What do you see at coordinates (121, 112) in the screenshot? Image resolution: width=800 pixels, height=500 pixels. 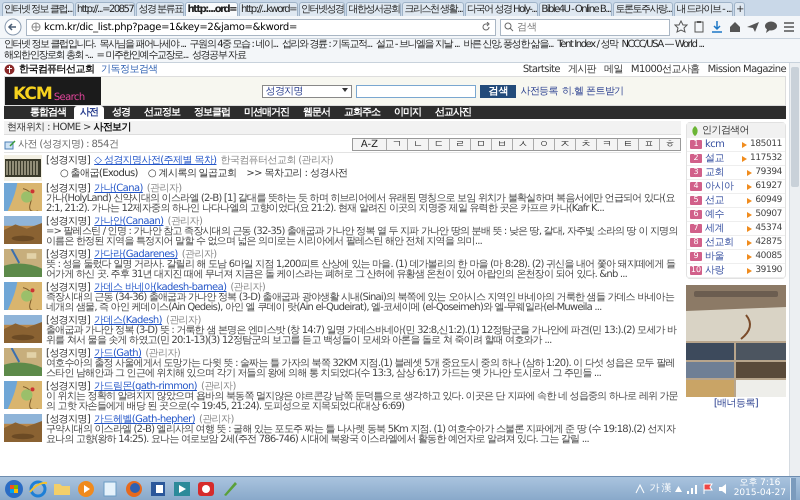 I see `menu-tab: 성경` at bounding box center [121, 112].